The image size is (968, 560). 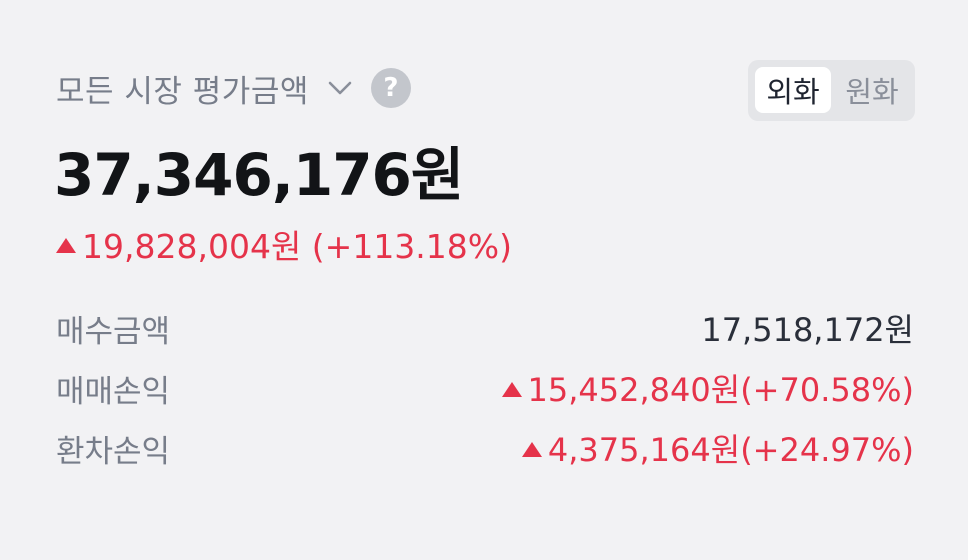 I want to click on row-value: 17,518,172원, so click(x=807, y=328).